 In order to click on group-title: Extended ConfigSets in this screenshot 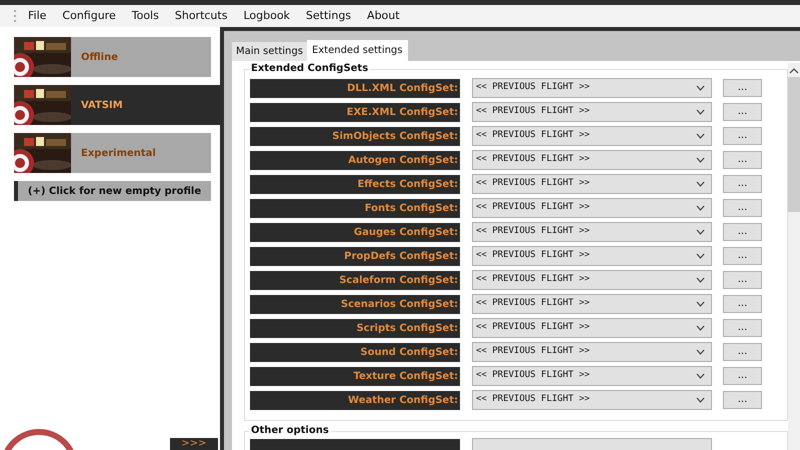, I will do `click(309, 69)`.